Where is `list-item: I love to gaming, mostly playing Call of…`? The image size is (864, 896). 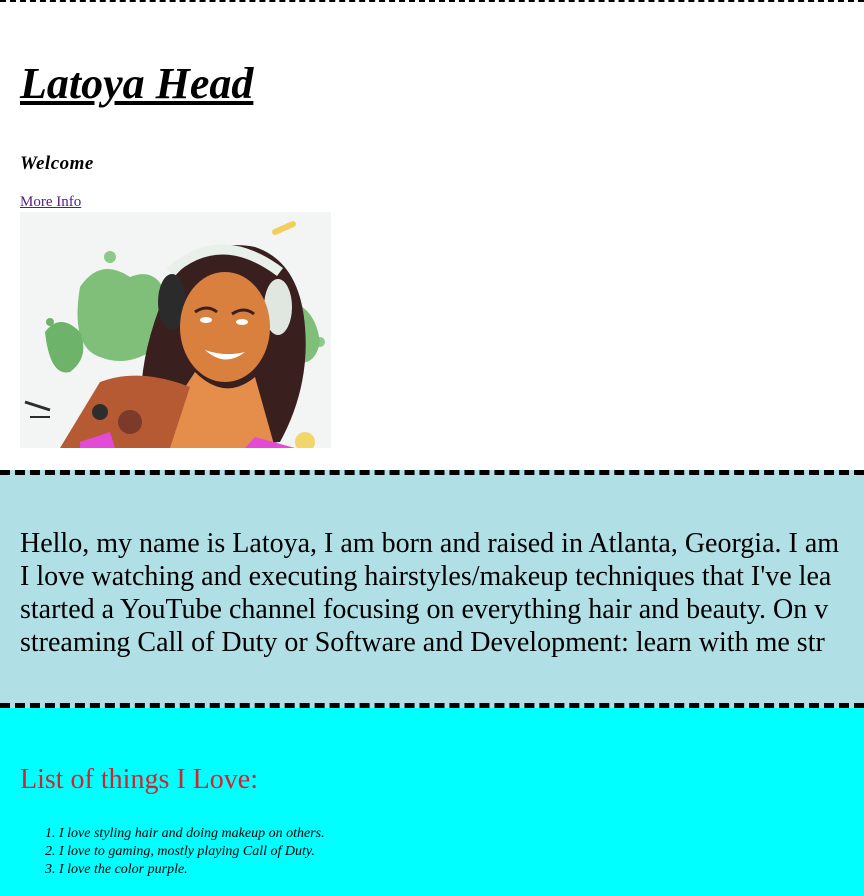
list-item: I love to gaming, mostly playing Call of… is located at coordinates (192, 852).